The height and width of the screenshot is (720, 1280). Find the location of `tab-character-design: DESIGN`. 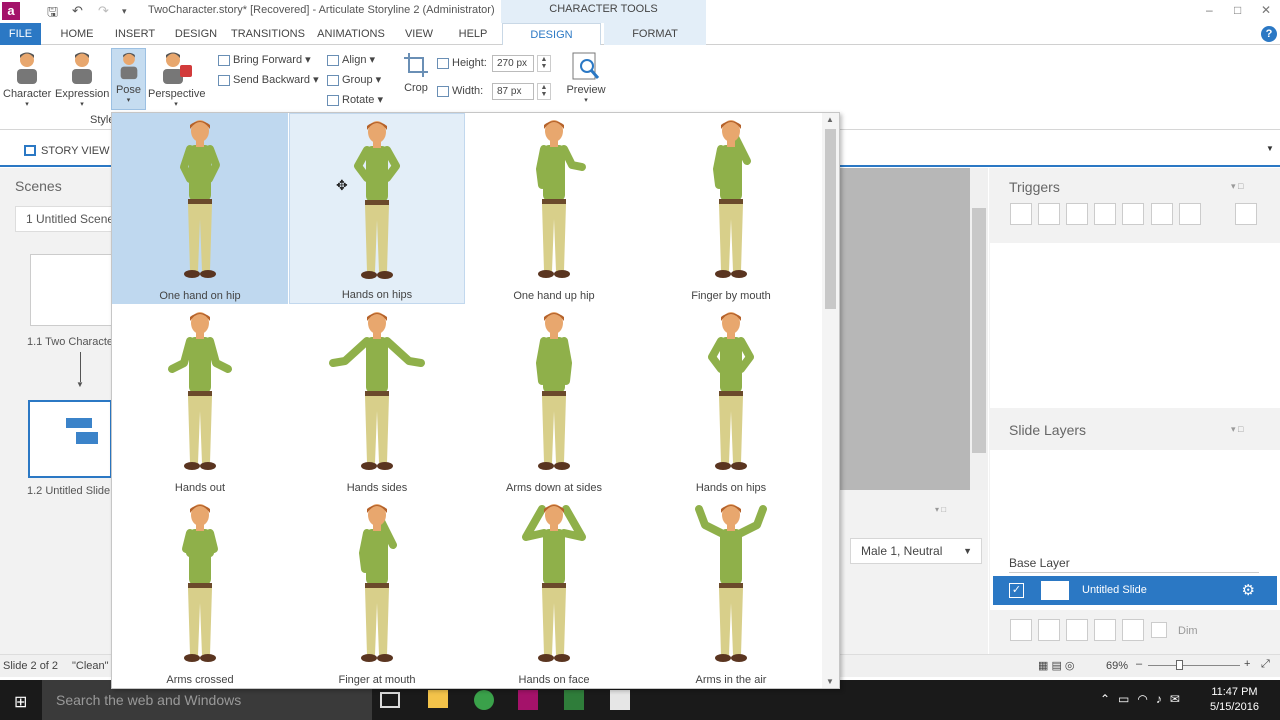

tab-character-design: DESIGN is located at coordinates (551, 34).